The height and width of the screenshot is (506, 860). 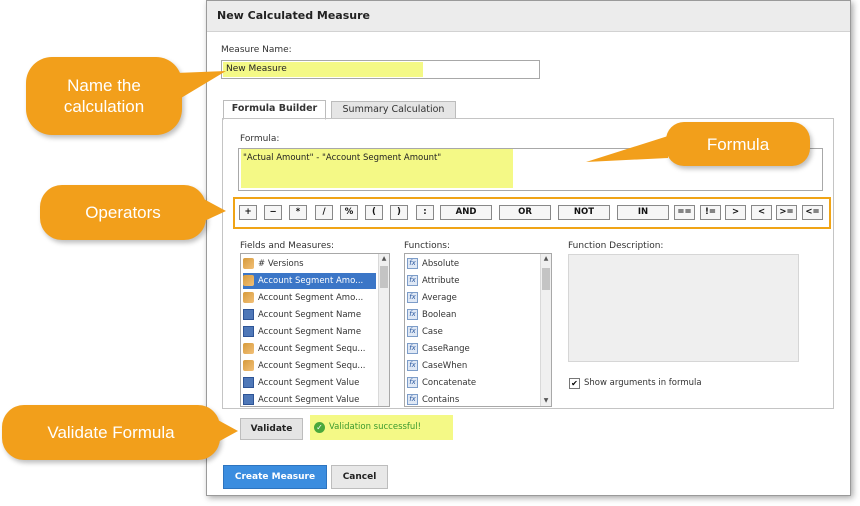 I want to click on scroll-down-icon: ▼, so click(x=546, y=401).